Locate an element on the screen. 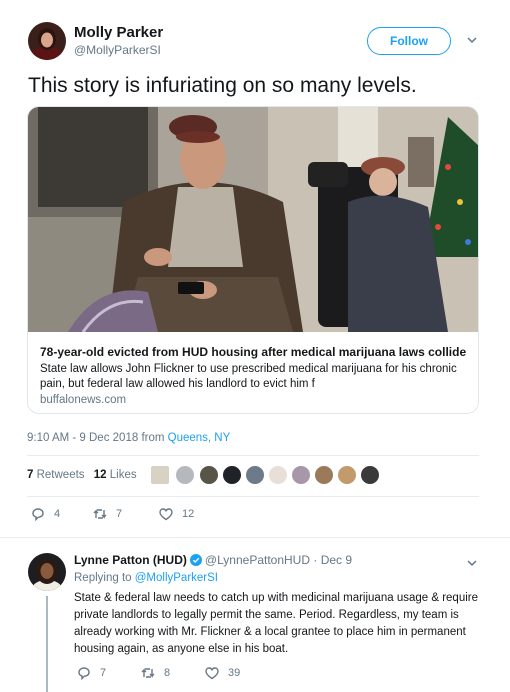 The height and width of the screenshot is (692, 510). timestamp: 9:10 AM - 9 Dec 2018 is located at coordinates (82, 438).